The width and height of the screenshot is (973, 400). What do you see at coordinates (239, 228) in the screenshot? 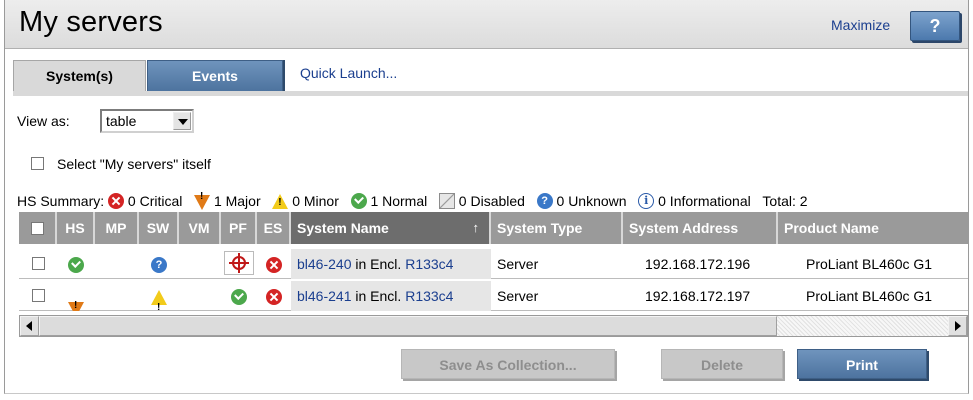
I see `col-pf: PF` at bounding box center [239, 228].